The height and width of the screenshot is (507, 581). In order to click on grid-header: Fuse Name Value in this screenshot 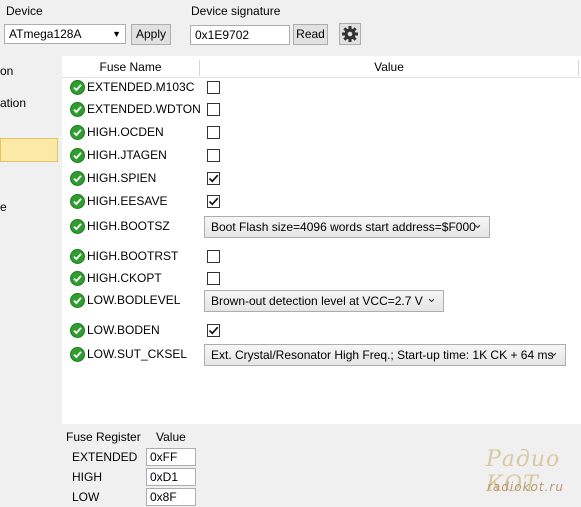, I will do `click(321, 68)`.